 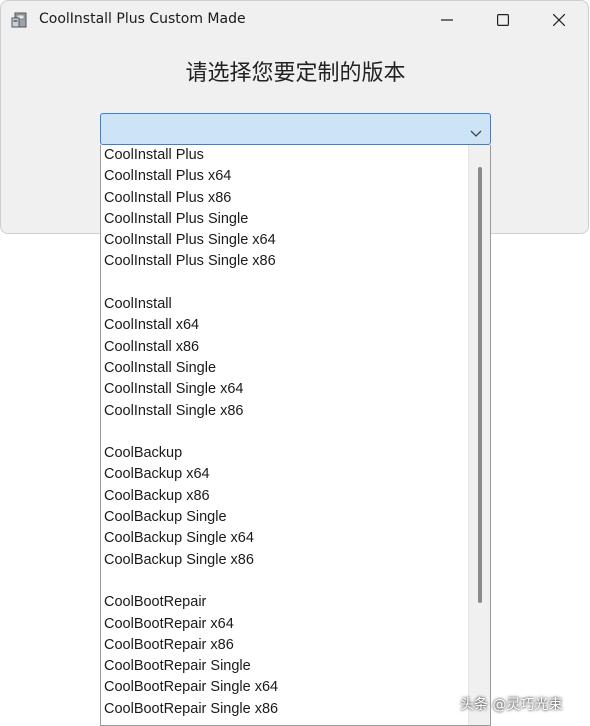 I want to click on page-heading: 请选择您要定制的版本, so click(x=295, y=73).